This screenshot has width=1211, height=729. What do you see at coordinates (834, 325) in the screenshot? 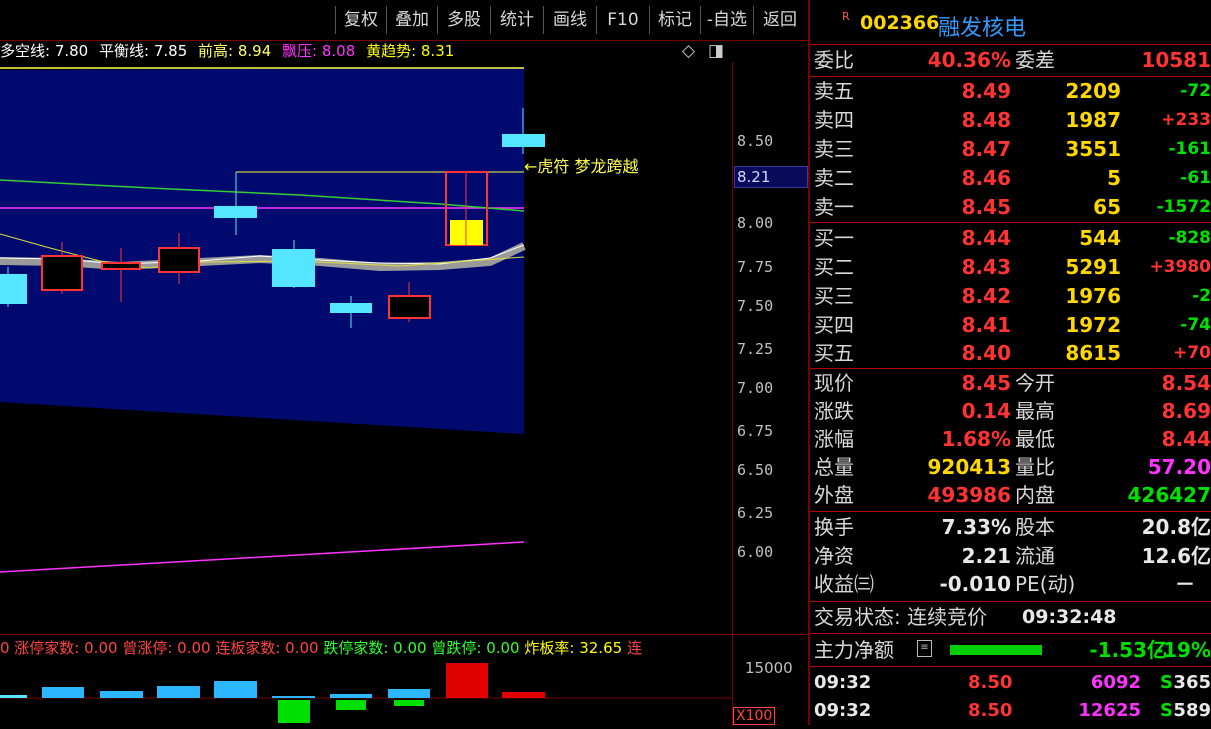
I see `bid-label: 买四` at bounding box center [834, 325].